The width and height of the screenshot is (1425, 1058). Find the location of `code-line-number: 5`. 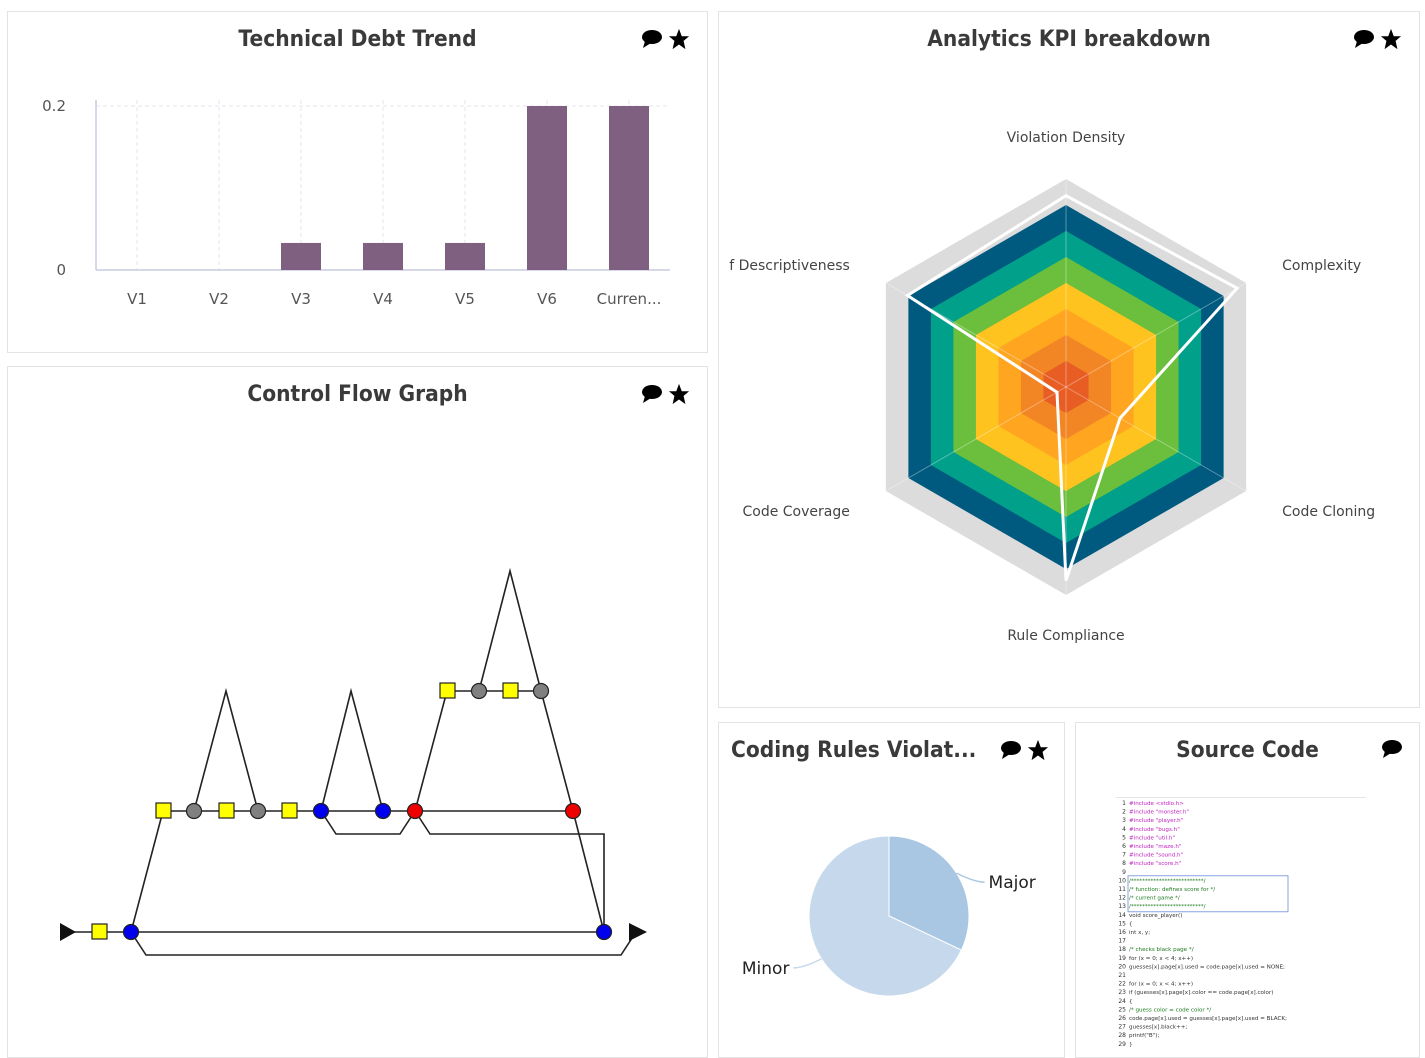

code-line-number: 5 is located at coordinates (1124, 837).